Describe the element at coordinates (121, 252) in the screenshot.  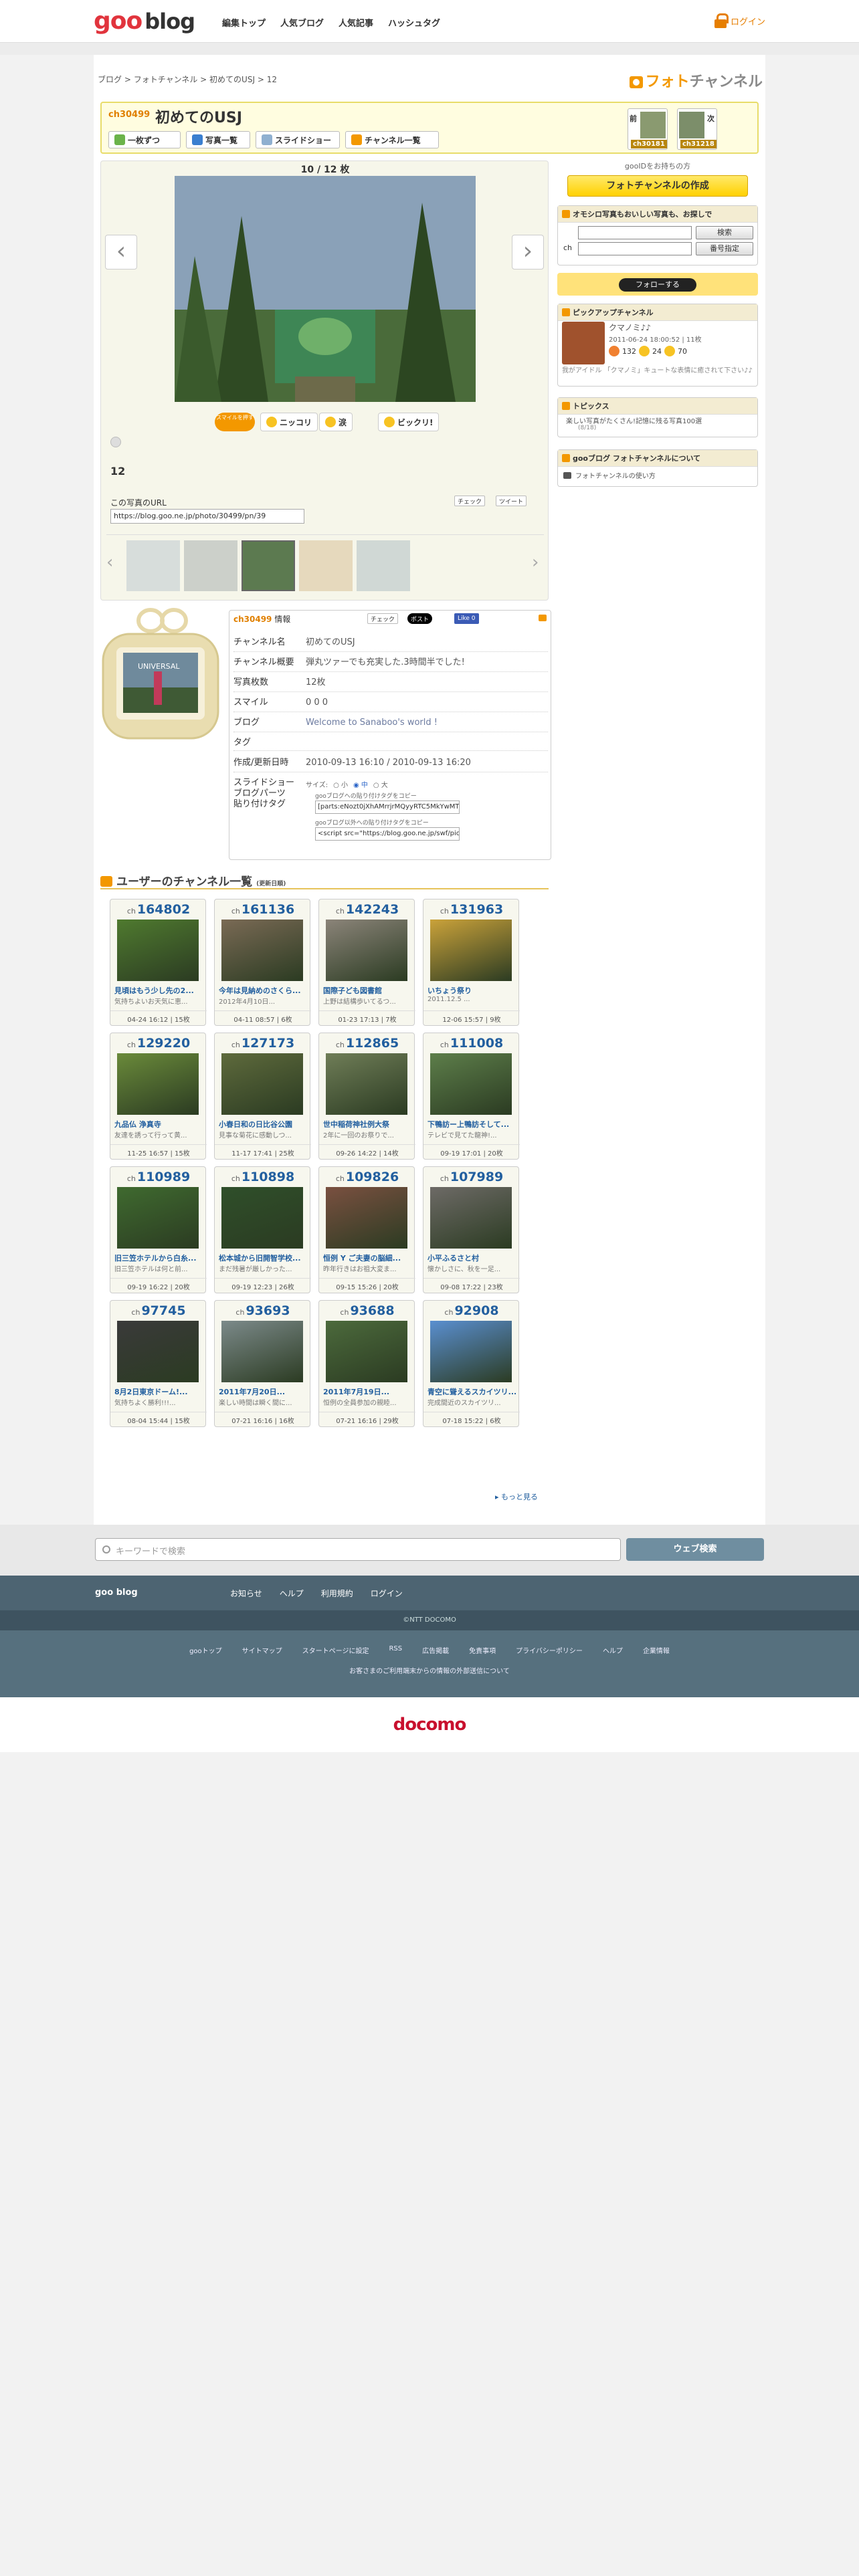
I see `prev-photo-button: ‹` at that location.